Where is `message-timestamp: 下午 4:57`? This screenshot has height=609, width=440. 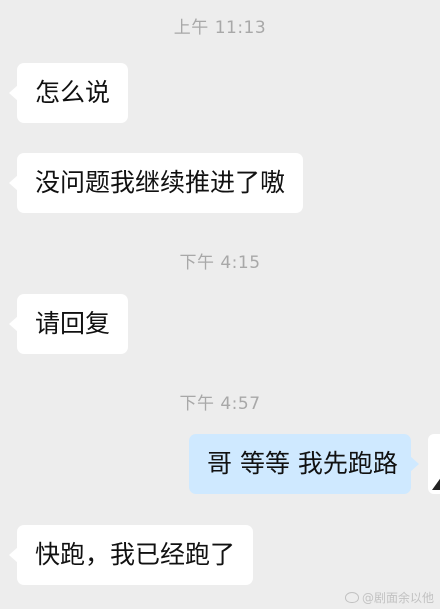
message-timestamp: 下午 4:57 is located at coordinates (220, 404).